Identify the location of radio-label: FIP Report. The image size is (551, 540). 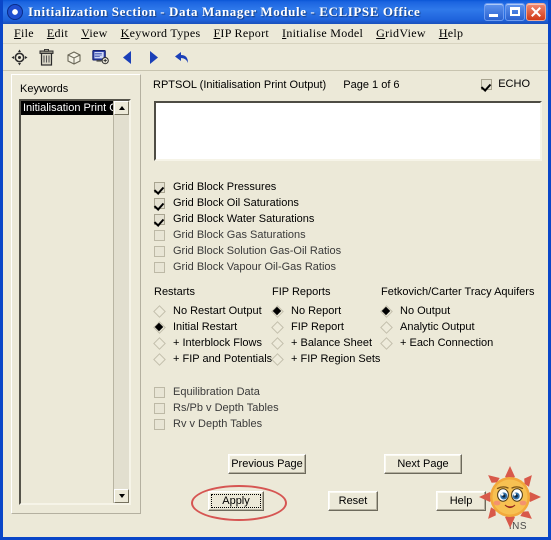
(317, 327).